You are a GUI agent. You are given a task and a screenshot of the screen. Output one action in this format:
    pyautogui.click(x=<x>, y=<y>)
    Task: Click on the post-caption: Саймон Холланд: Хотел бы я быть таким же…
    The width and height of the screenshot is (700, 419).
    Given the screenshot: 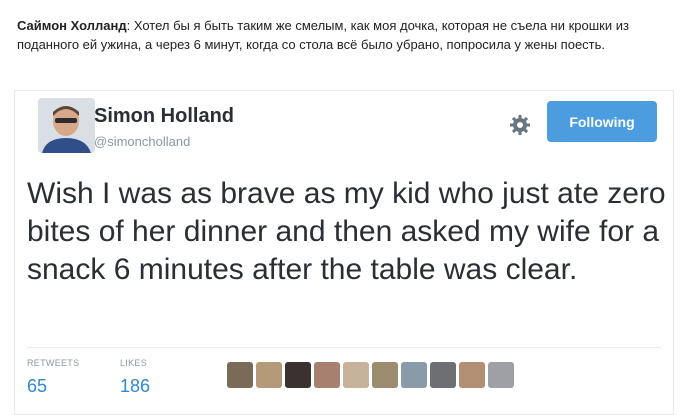 What is the action you would take?
    pyautogui.click(x=353, y=35)
    